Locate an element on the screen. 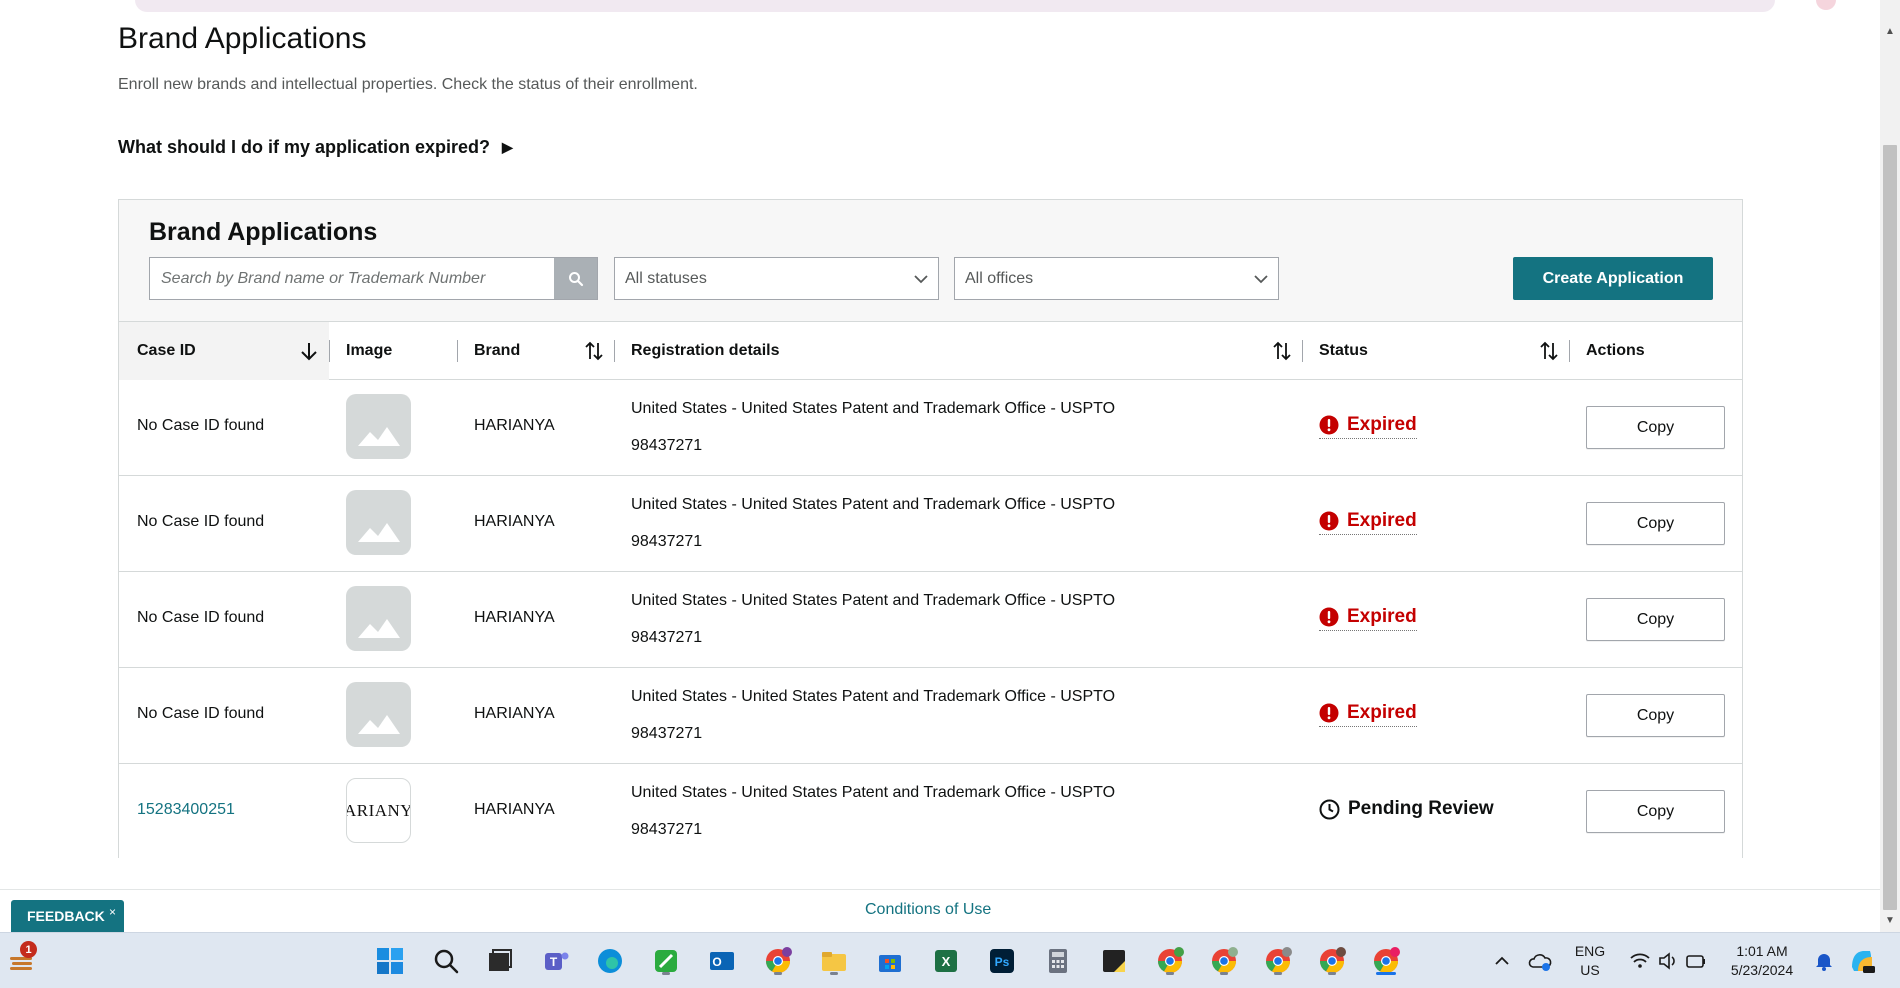  start-windows-icon is located at coordinates (390, 961).